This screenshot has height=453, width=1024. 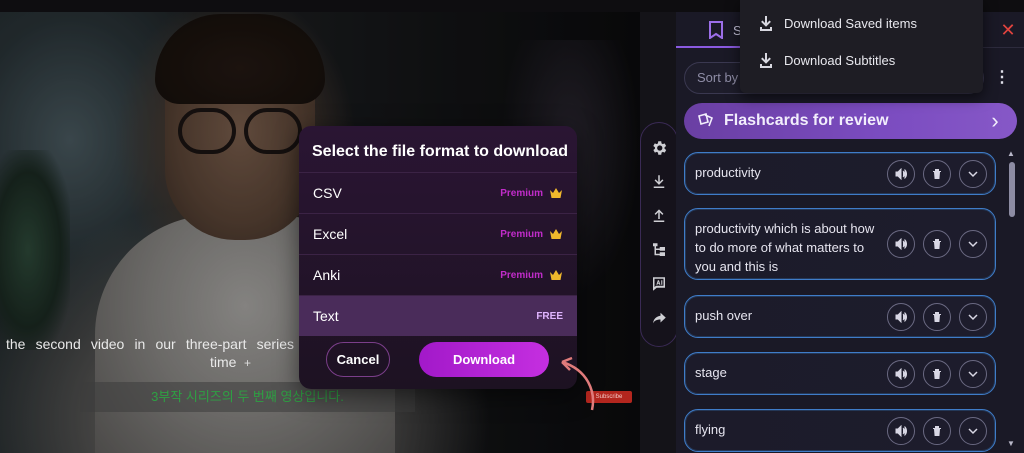 I want to click on flashcard: push over, so click(x=840, y=316).